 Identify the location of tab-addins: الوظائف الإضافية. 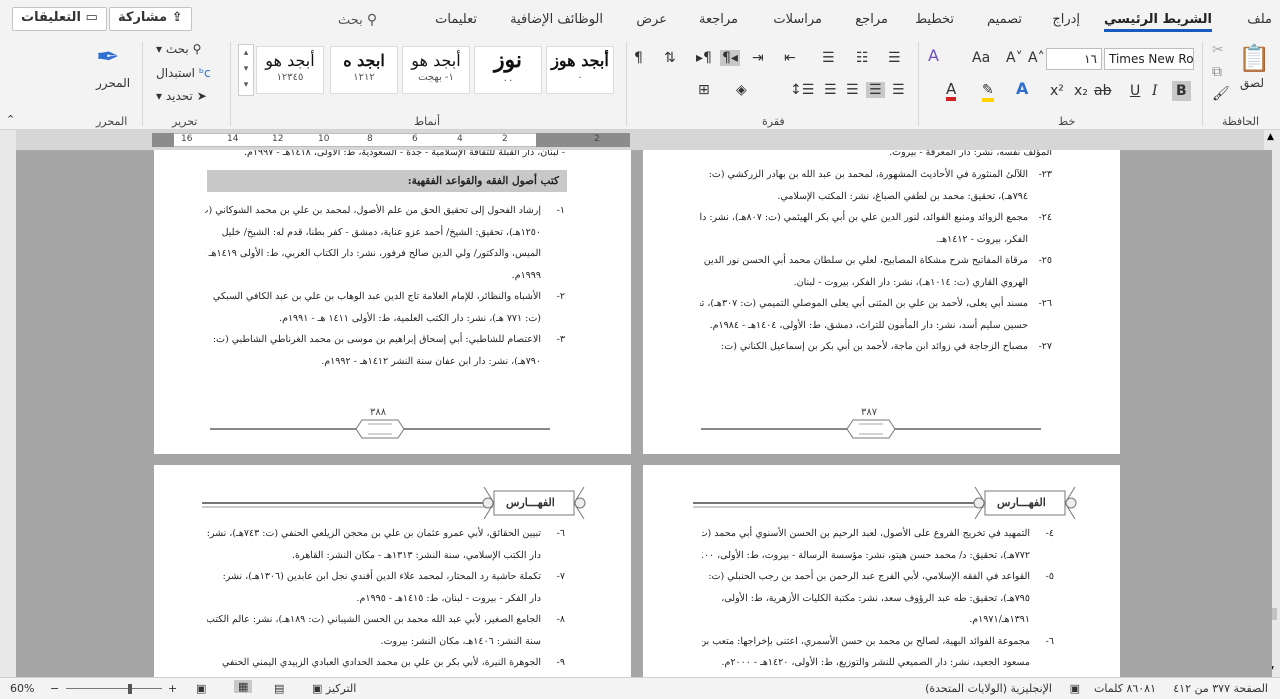
(556, 19).